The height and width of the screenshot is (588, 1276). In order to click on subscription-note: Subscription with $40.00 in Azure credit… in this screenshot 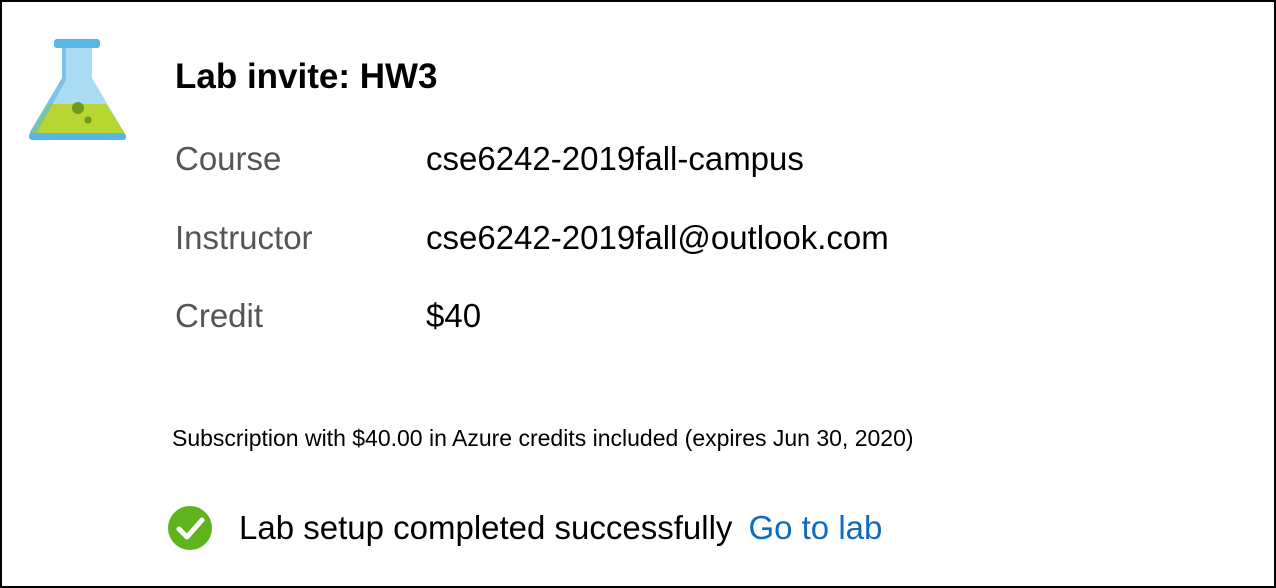, I will do `click(543, 438)`.